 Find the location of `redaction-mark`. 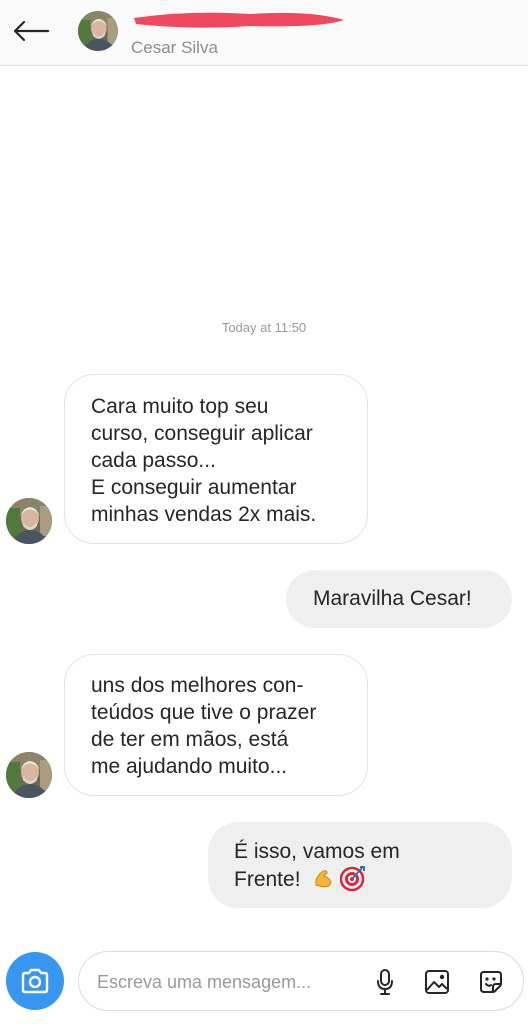

redaction-mark is located at coordinates (239, 20).